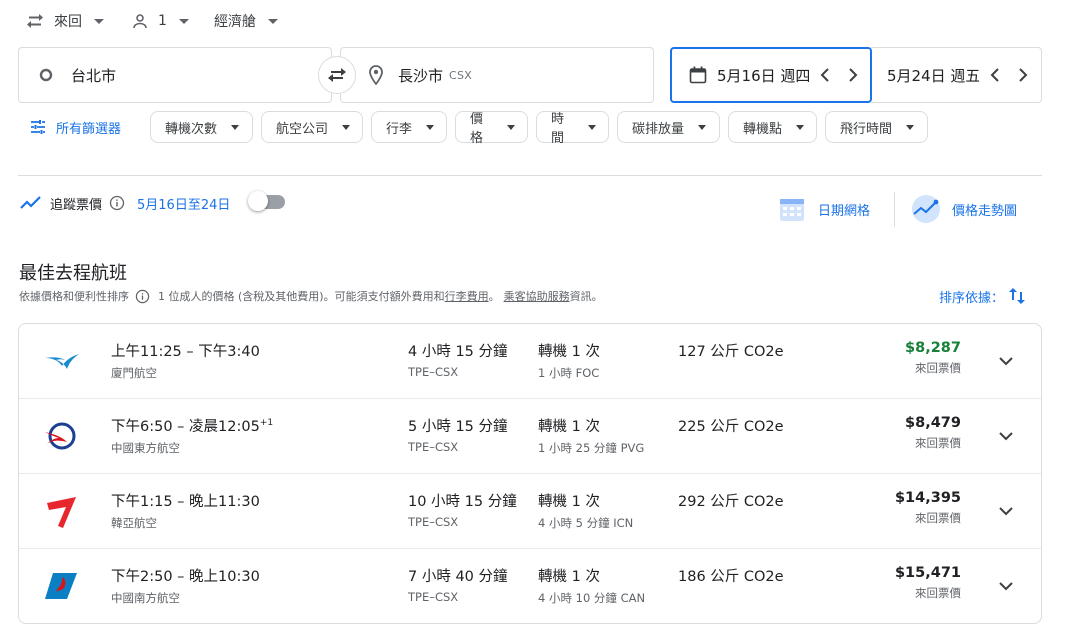  I want to click on tune-icon, so click(38, 127).